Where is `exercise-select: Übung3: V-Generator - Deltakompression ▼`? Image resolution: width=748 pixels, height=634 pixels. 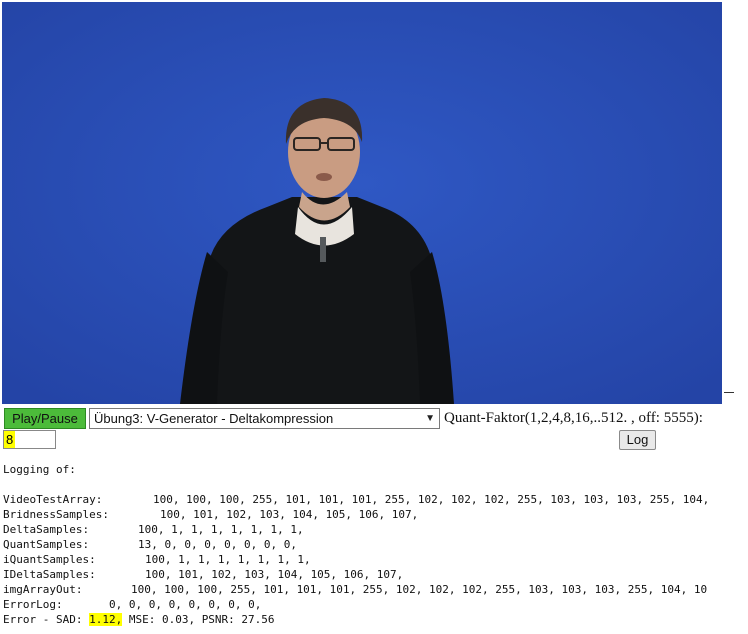
exercise-select: Übung3: V-Generator - Deltakompression ▼ is located at coordinates (264, 418).